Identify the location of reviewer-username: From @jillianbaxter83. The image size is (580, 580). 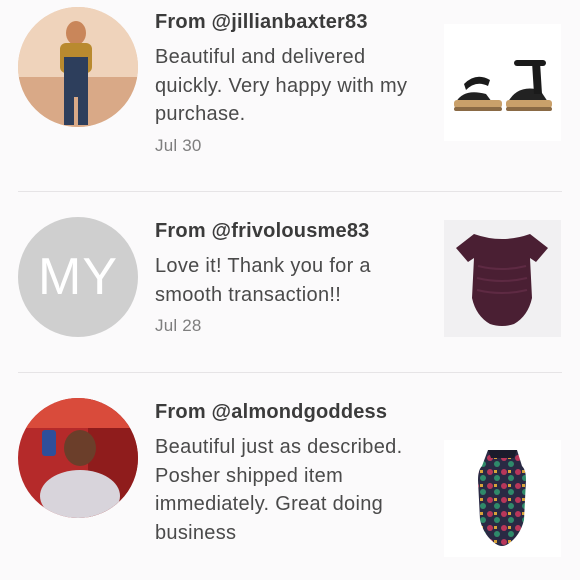
(295, 22).